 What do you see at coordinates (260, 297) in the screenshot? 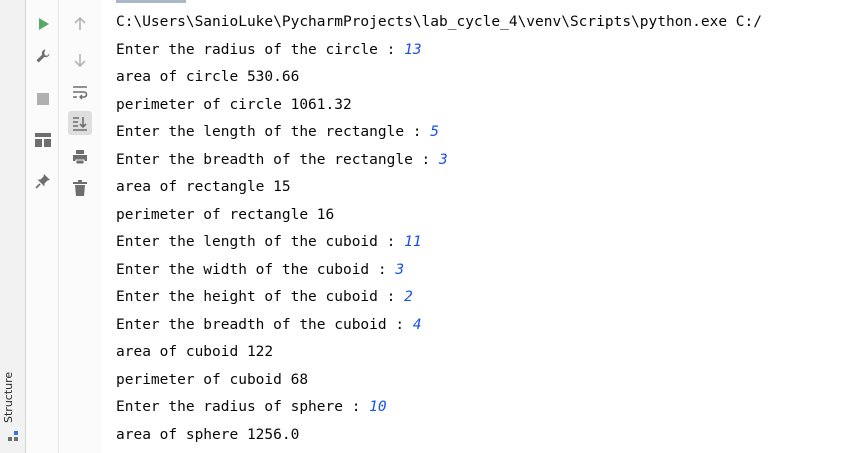
I see `console-line-text: Enter the height of the cuboid :` at bounding box center [260, 297].